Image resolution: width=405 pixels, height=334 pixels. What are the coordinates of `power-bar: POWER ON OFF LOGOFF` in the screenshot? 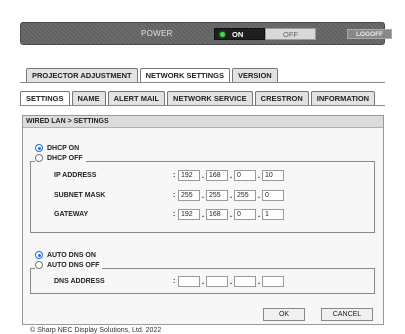 It's located at (206, 33).